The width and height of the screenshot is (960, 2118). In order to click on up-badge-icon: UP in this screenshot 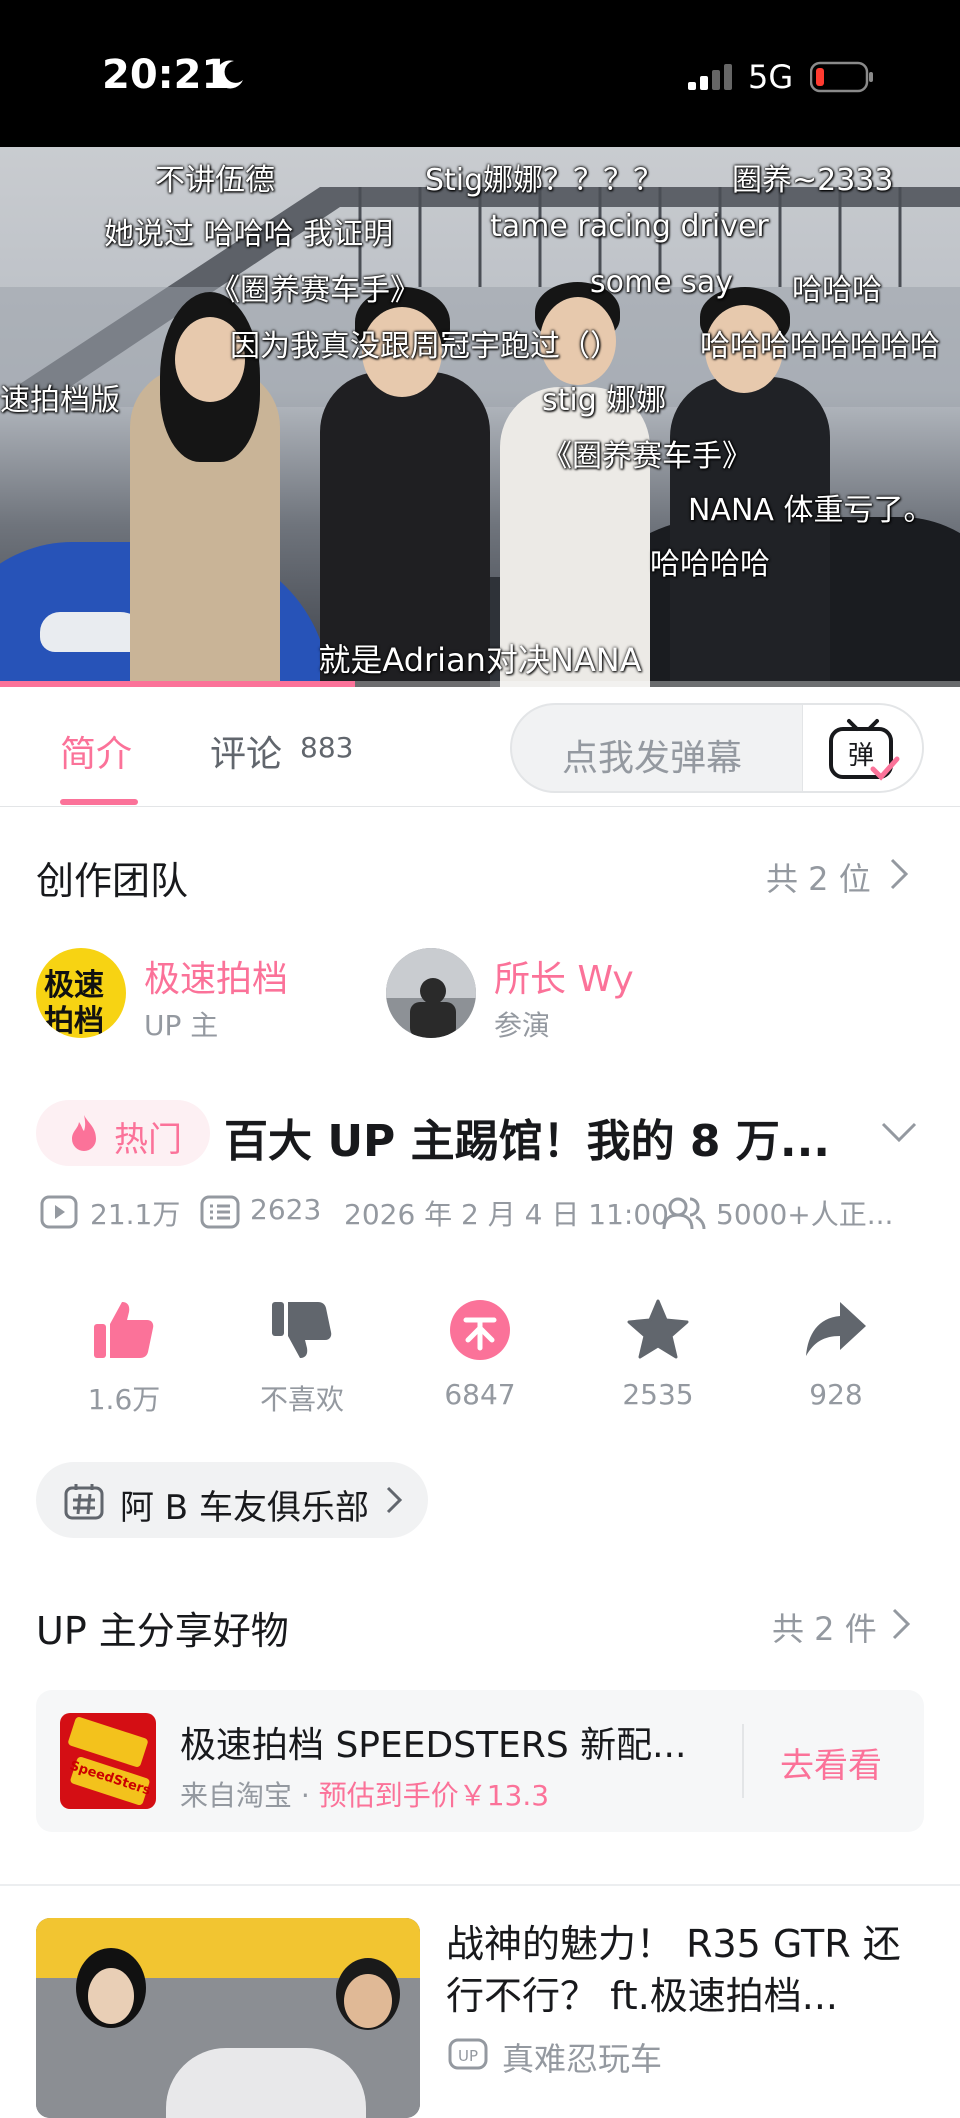, I will do `click(468, 2054)`.